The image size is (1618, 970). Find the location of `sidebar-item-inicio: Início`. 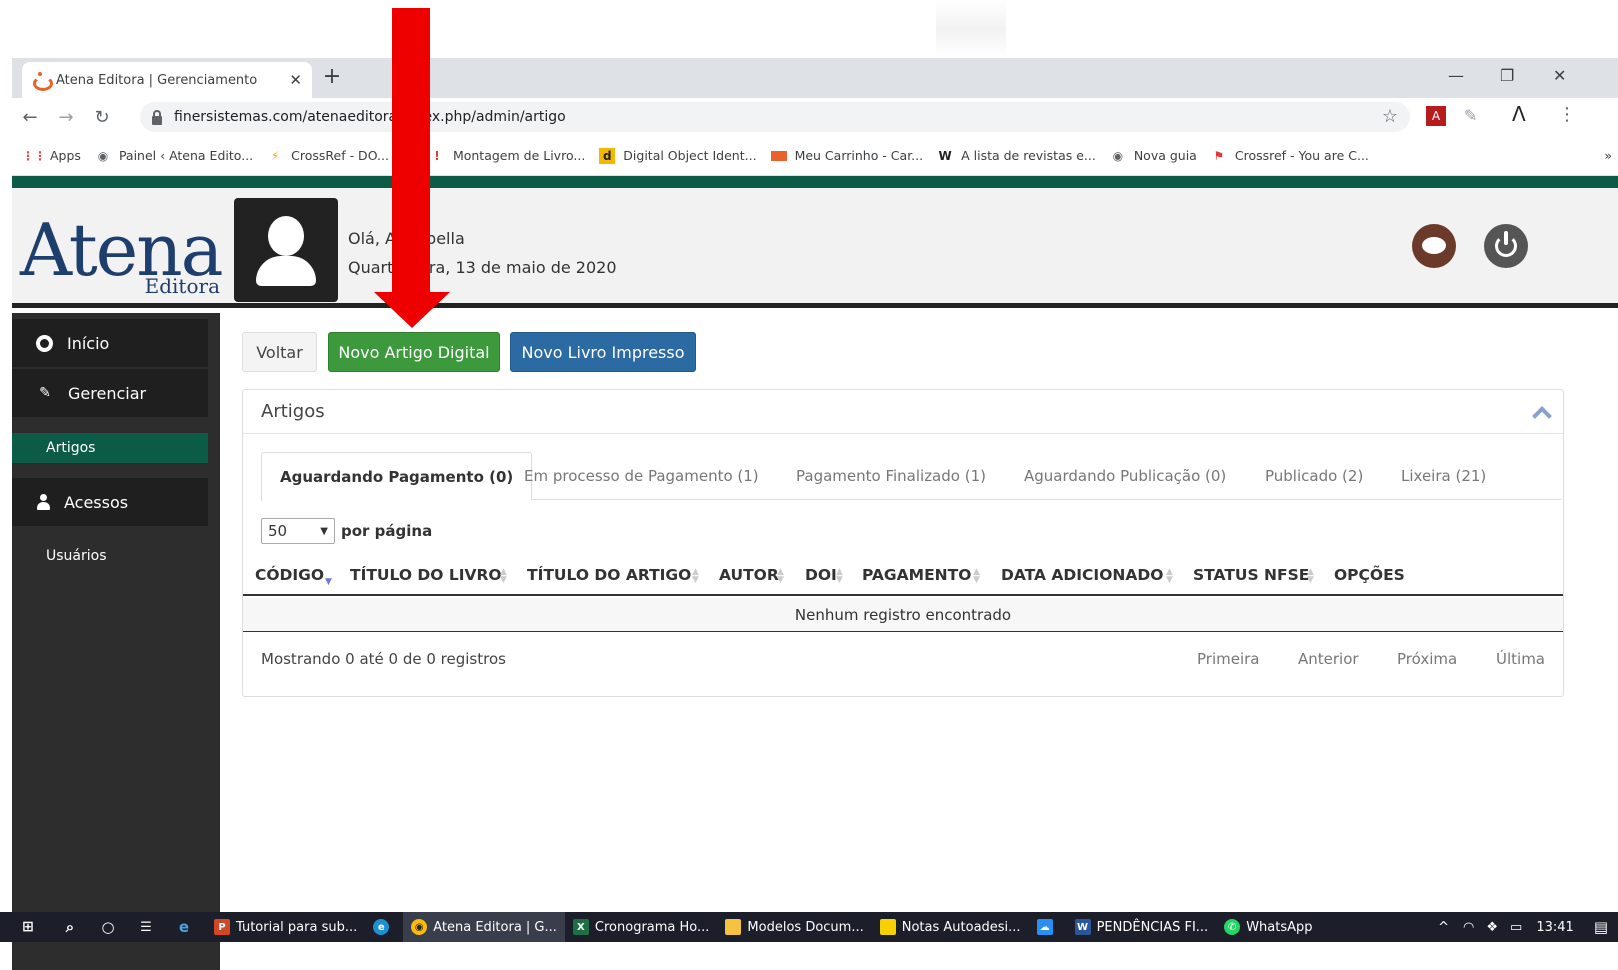

sidebar-item-inicio: Início is located at coordinates (110, 343).